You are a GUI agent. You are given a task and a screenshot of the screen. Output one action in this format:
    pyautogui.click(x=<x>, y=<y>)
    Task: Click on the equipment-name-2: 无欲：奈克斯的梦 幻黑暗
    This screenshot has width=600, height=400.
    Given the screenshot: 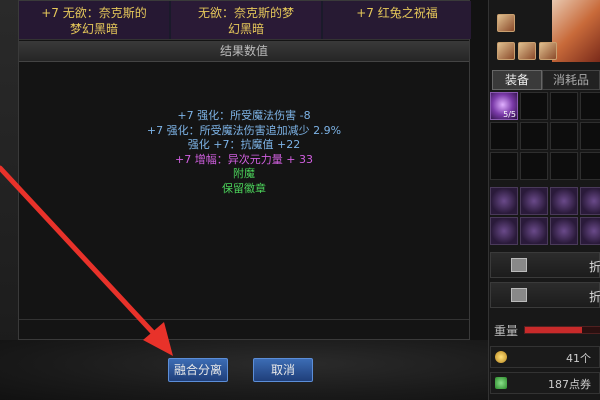 What is the action you would take?
    pyautogui.click(x=246, y=20)
    